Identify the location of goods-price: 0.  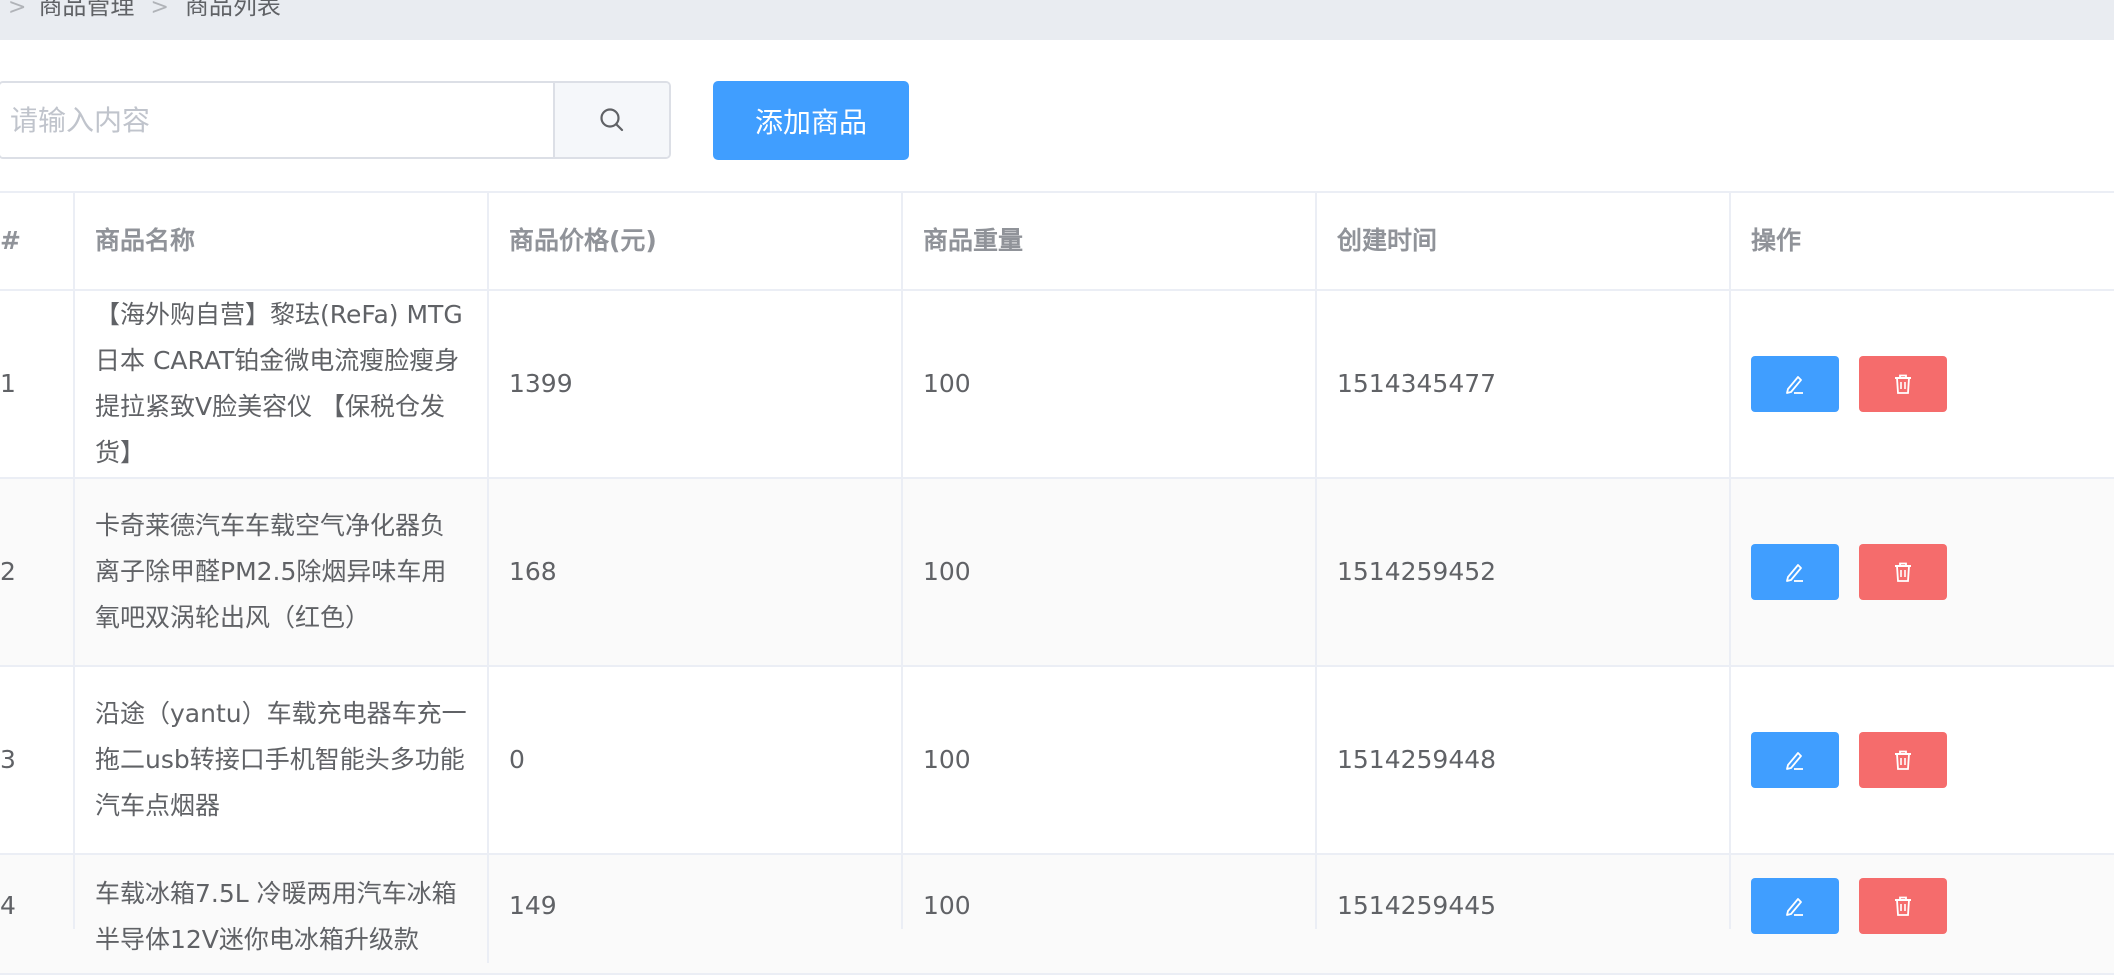
(696, 760).